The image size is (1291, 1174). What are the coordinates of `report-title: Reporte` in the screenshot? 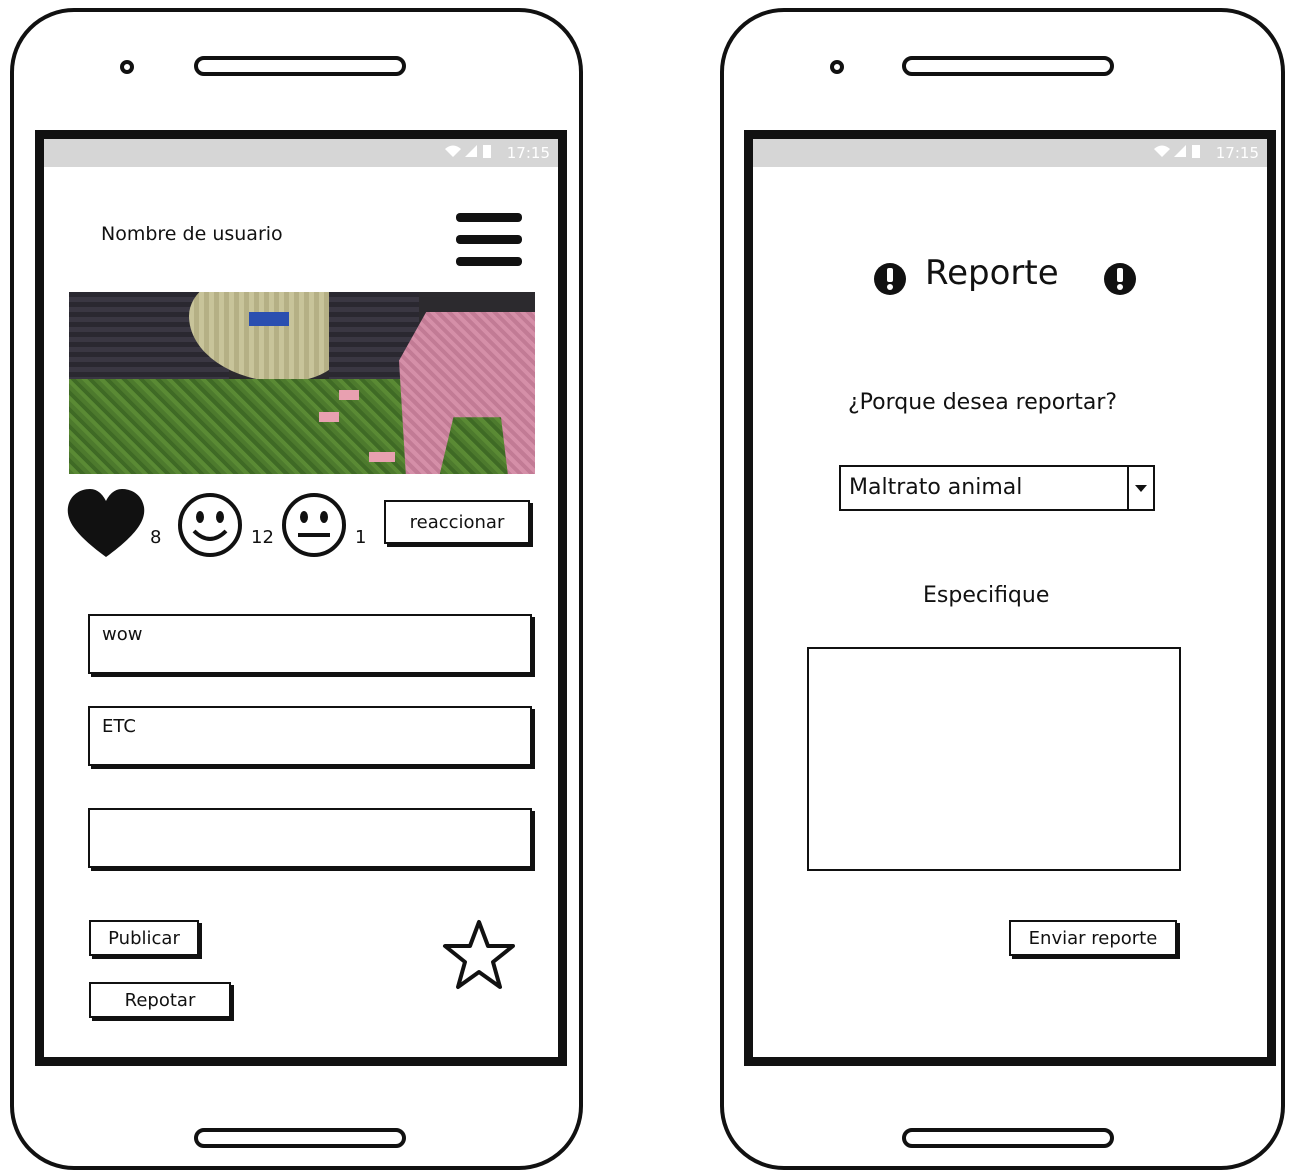 It's located at (992, 273).